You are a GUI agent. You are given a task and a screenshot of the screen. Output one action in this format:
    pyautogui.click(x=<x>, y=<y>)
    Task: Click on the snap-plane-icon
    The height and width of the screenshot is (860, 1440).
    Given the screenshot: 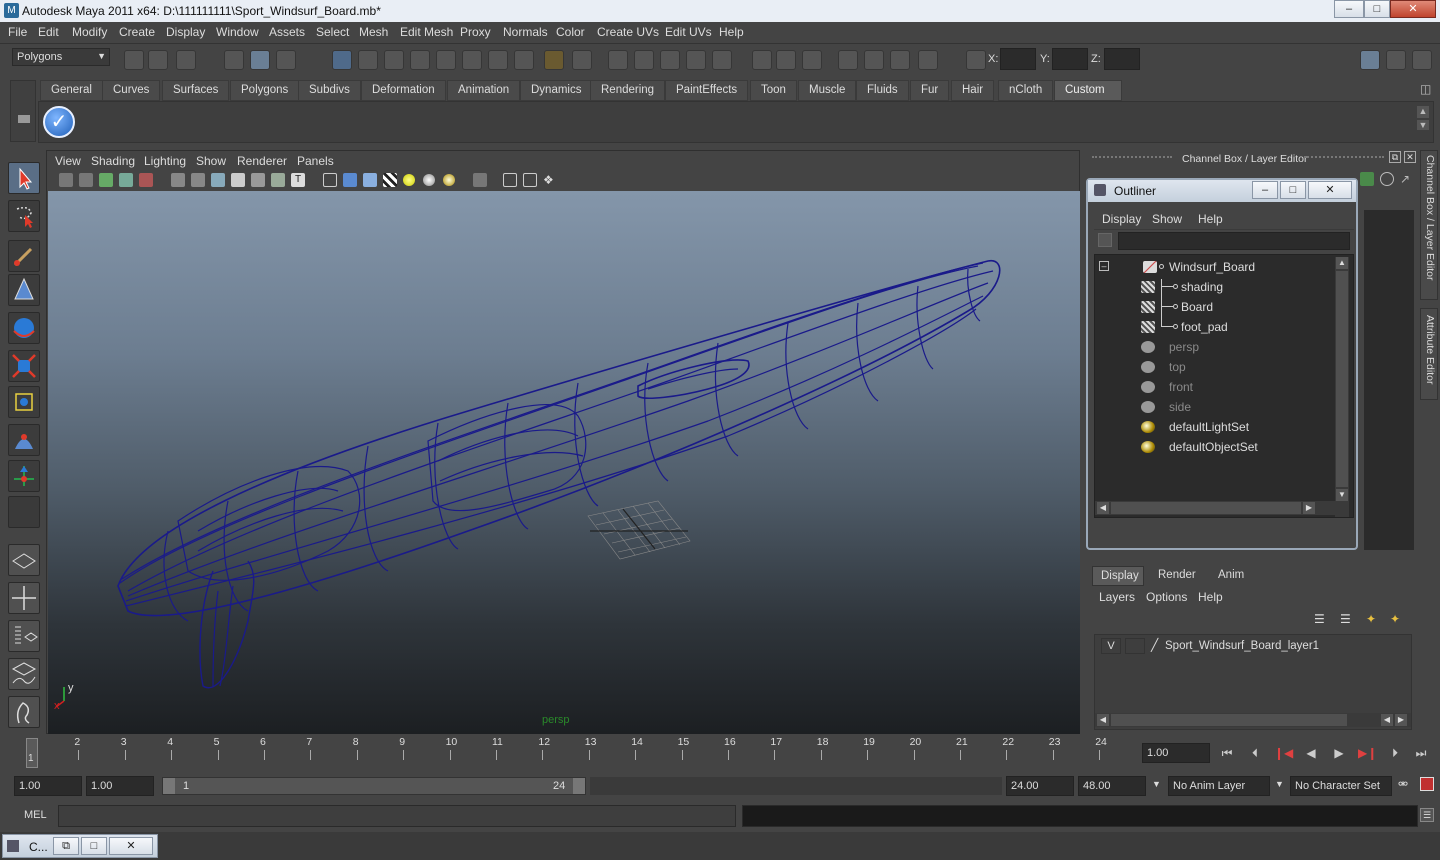 What is the action you would take?
    pyautogui.click(x=420, y=60)
    